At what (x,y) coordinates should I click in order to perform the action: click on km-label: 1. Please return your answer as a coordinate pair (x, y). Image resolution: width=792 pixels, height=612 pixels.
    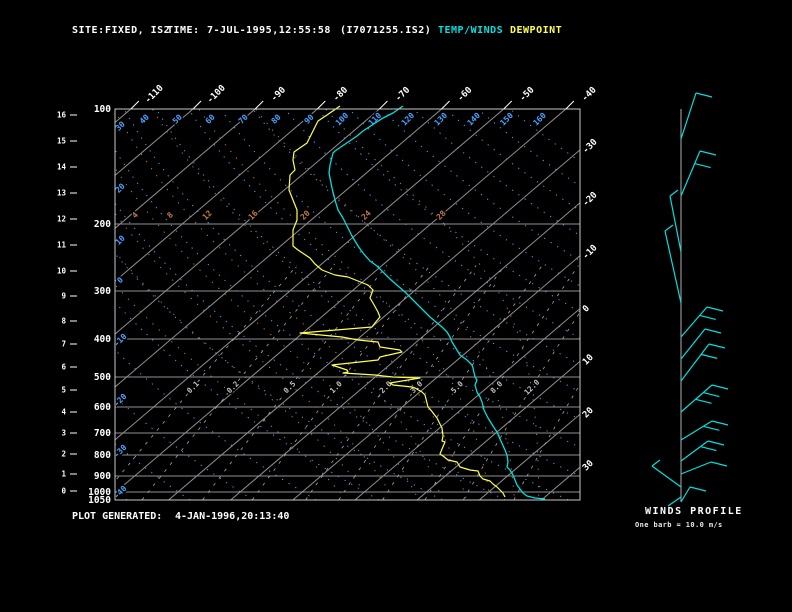
    Looking at the image, I should click on (63, 474).